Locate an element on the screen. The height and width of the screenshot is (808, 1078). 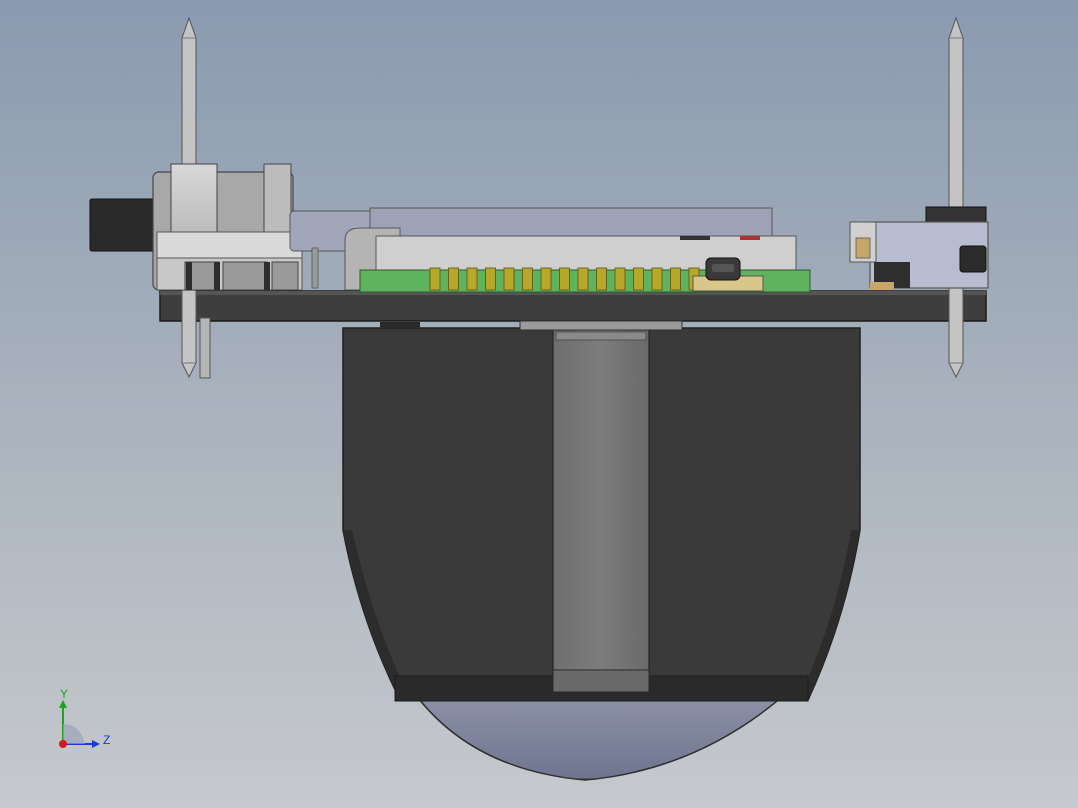
pin-header-row is located at coordinates (564, 279).